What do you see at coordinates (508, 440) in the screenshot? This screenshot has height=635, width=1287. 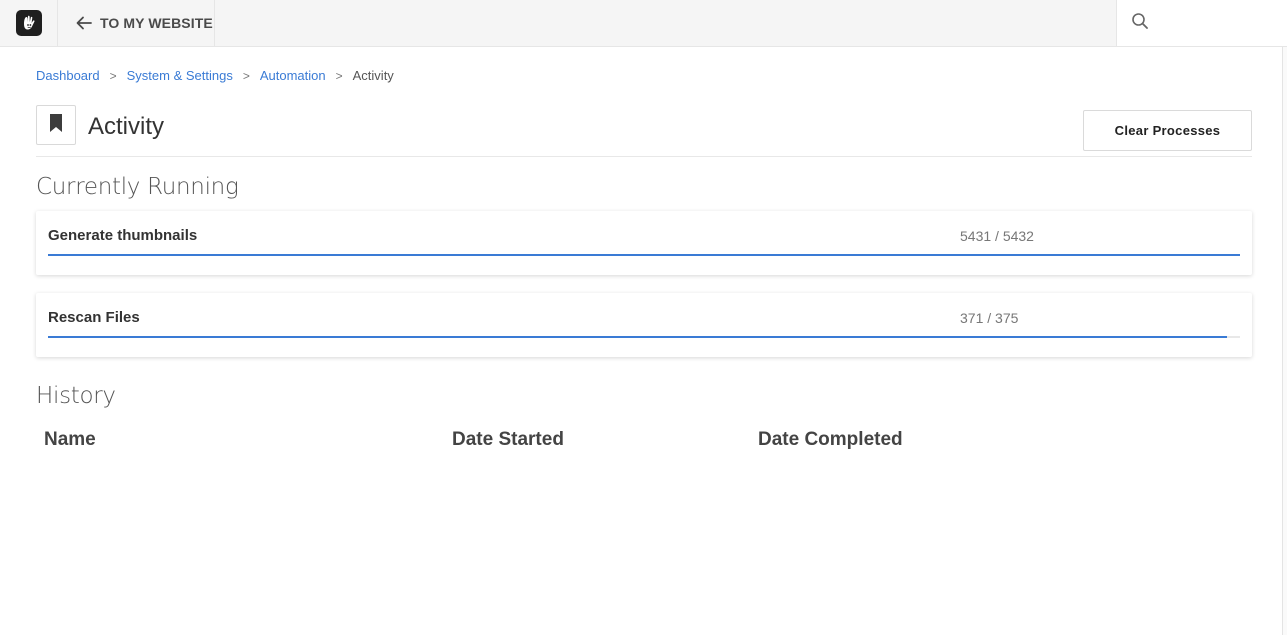 I see `column-header-date-started: Date Started` at bounding box center [508, 440].